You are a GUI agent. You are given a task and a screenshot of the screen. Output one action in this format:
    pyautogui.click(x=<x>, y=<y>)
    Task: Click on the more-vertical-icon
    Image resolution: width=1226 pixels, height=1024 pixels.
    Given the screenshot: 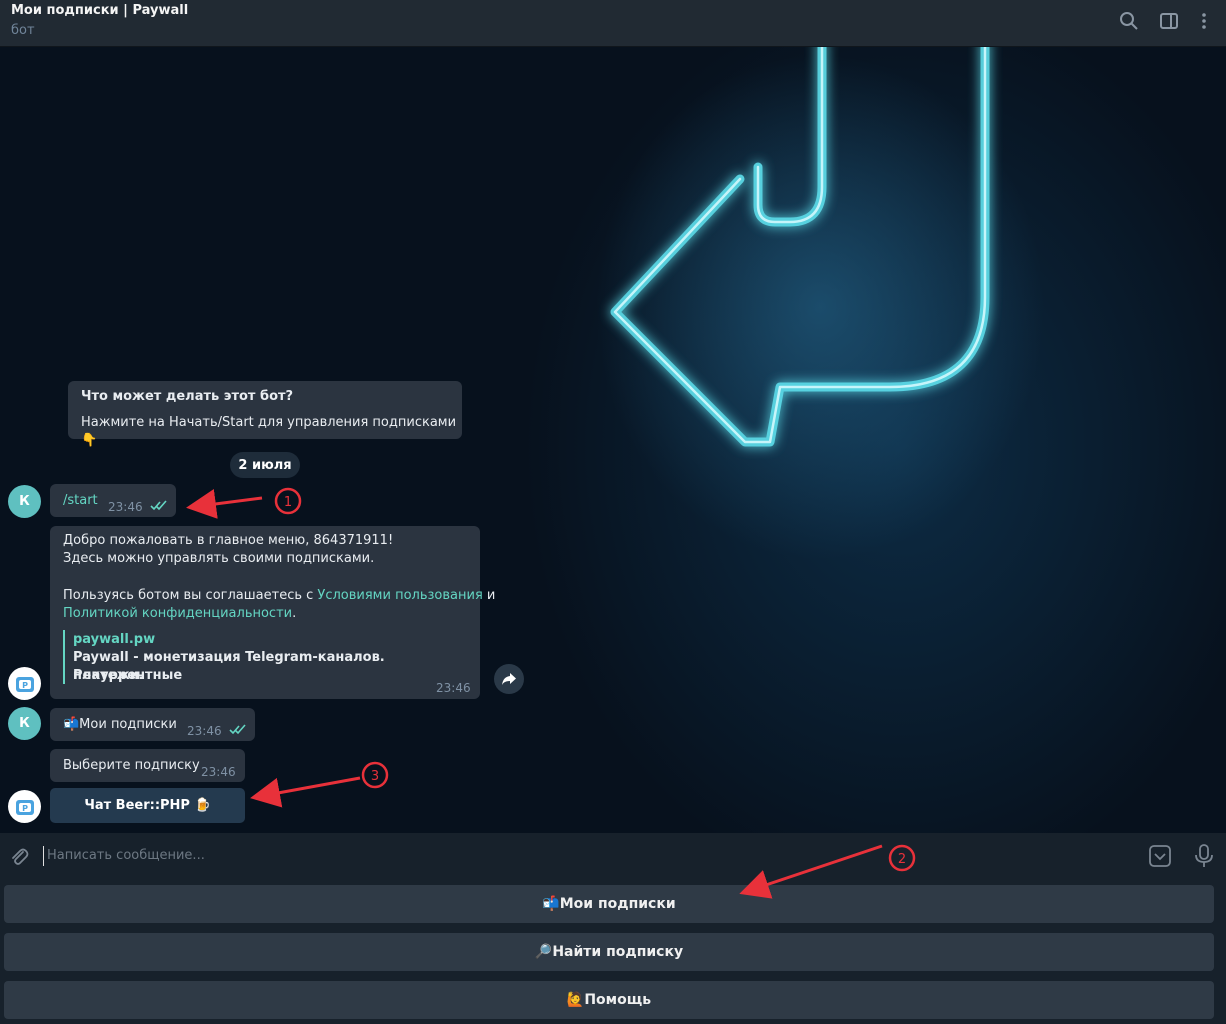 What is the action you would take?
    pyautogui.click(x=1204, y=21)
    